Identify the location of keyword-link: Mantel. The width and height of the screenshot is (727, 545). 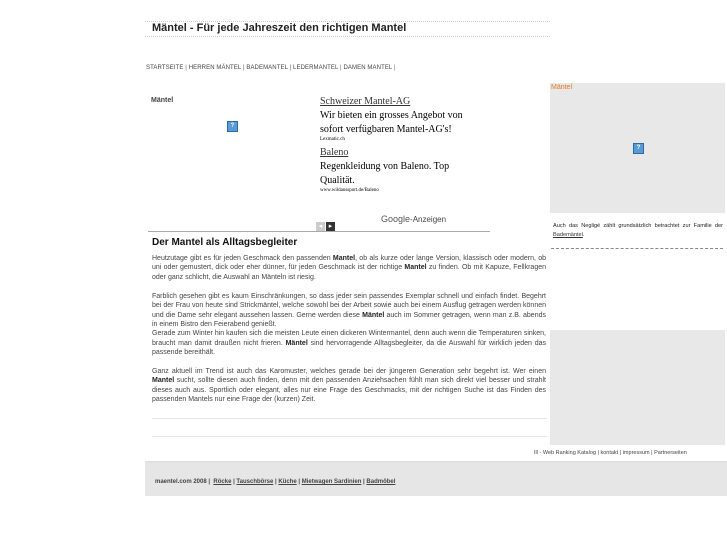
(163, 380).